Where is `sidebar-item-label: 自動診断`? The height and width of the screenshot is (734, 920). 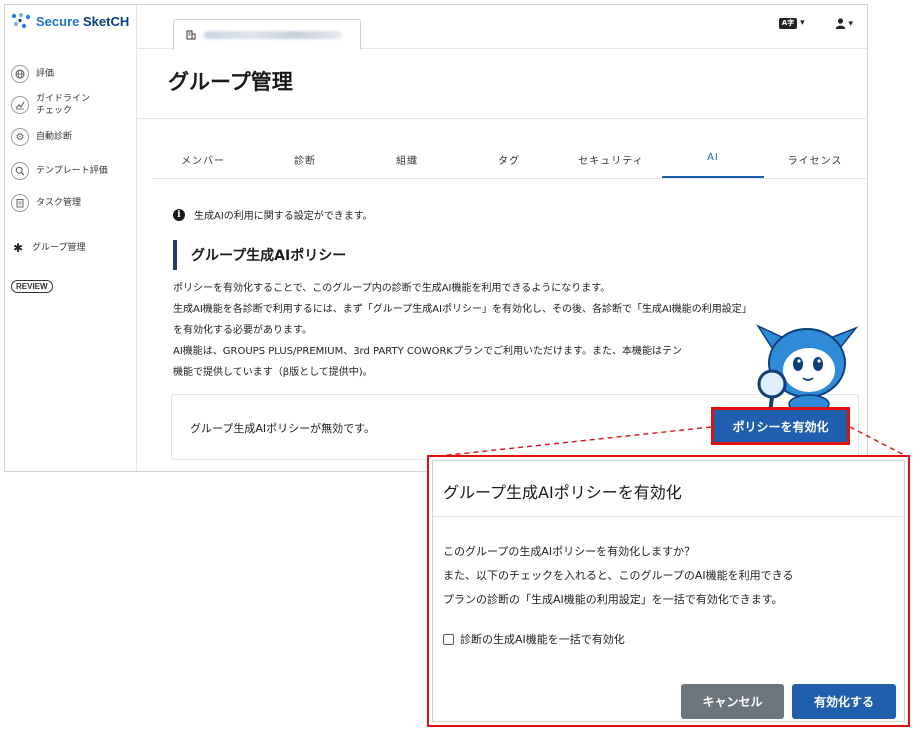
sidebar-item-label: 自動診断 is located at coordinates (54, 137).